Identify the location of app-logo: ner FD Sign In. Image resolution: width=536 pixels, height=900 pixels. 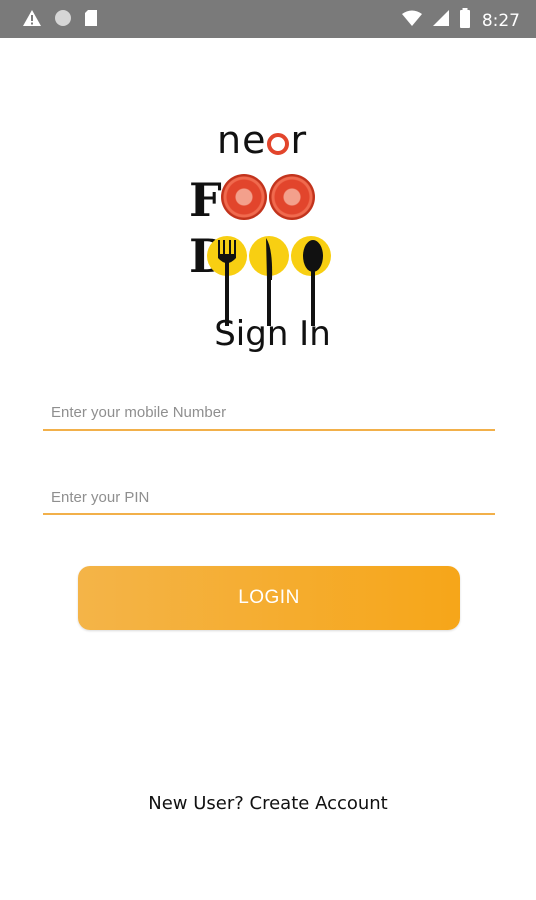
(272, 238).